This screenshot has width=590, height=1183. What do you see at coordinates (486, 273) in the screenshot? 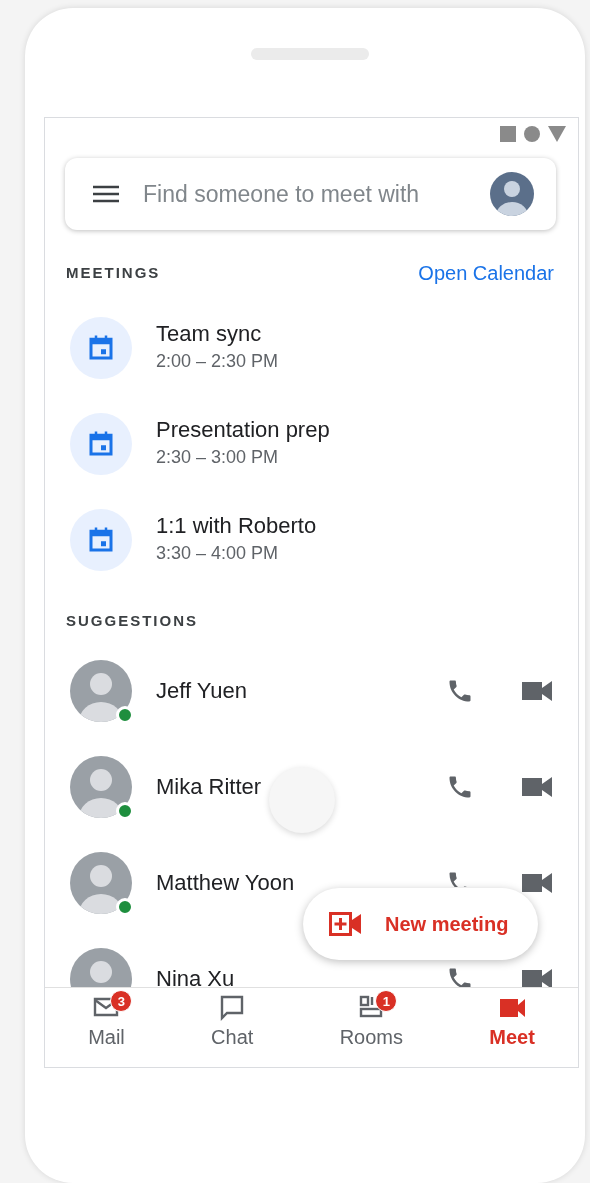
I see `open-calendar-link: Open Calendar` at bounding box center [486, 273].